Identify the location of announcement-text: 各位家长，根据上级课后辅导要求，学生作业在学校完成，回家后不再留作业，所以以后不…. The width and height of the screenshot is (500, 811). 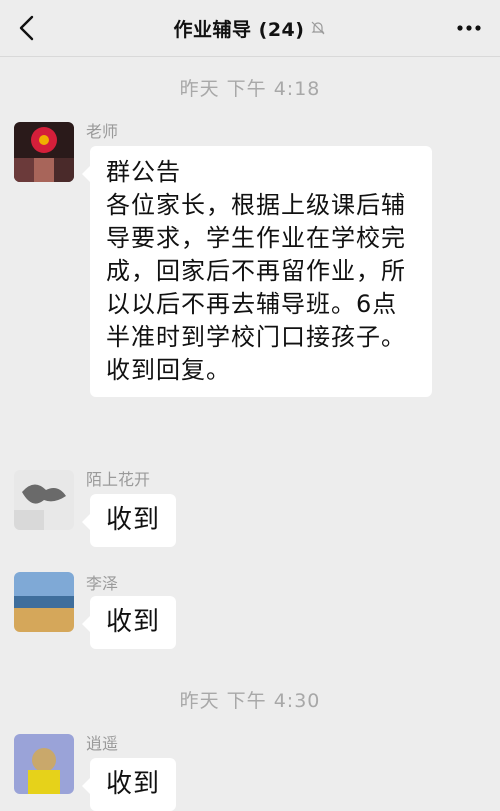
(256, 287).